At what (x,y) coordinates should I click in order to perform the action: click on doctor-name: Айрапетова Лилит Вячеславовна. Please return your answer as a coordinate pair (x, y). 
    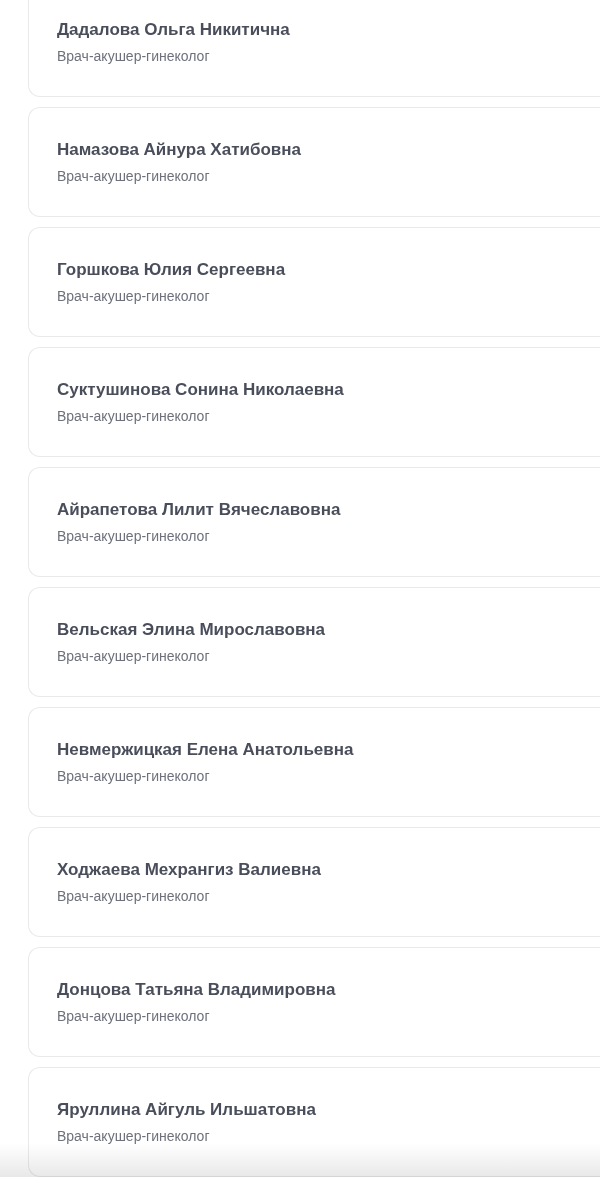
    Looking at the image, I should click on (199, 510).